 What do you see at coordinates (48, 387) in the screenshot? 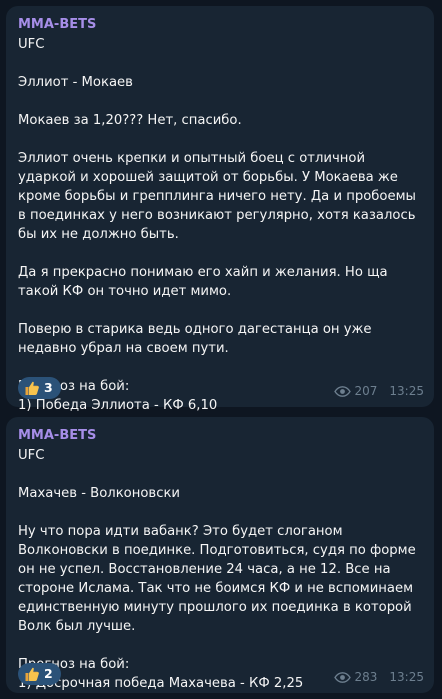
I see `reaction-count: 3` at bounding box center [48, 387].